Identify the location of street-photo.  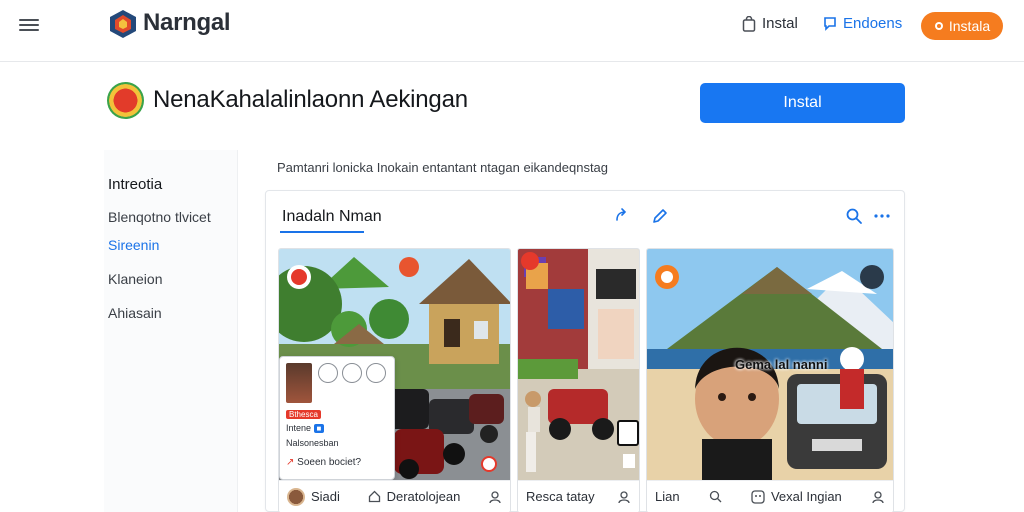
(578, 365).